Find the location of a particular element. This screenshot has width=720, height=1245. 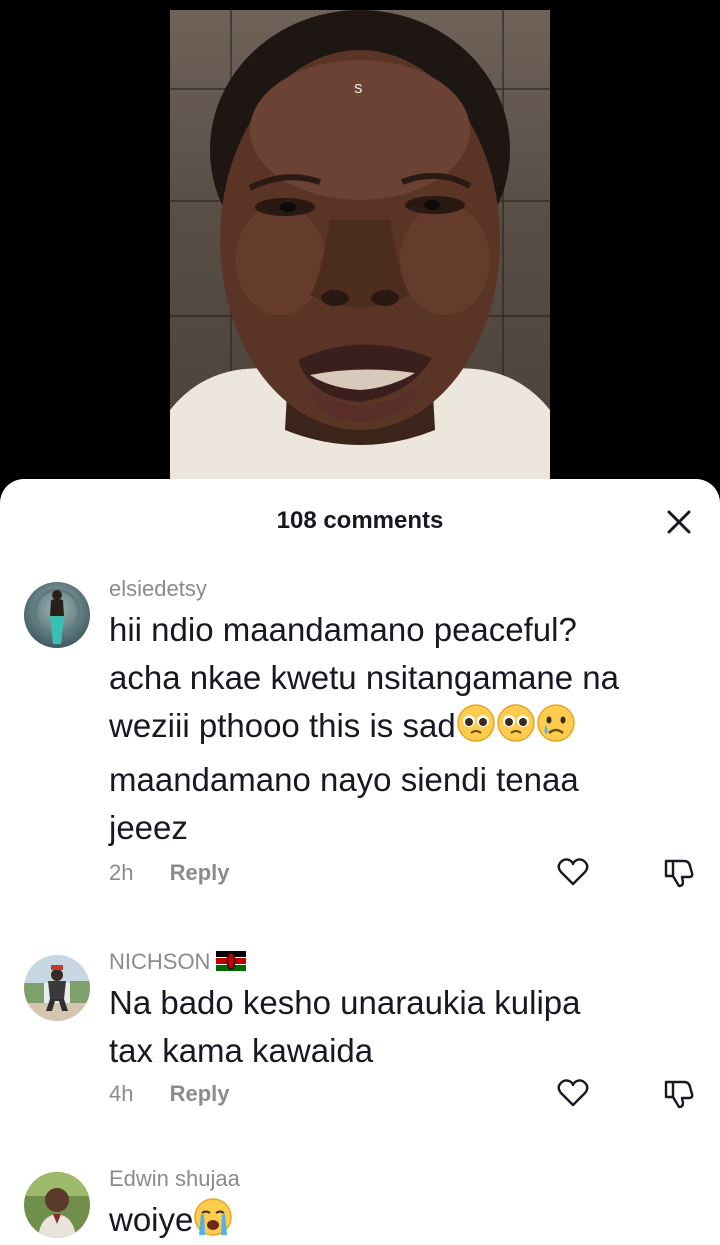

comment-meta: 2h Reply is located at coordinates (169, 873).